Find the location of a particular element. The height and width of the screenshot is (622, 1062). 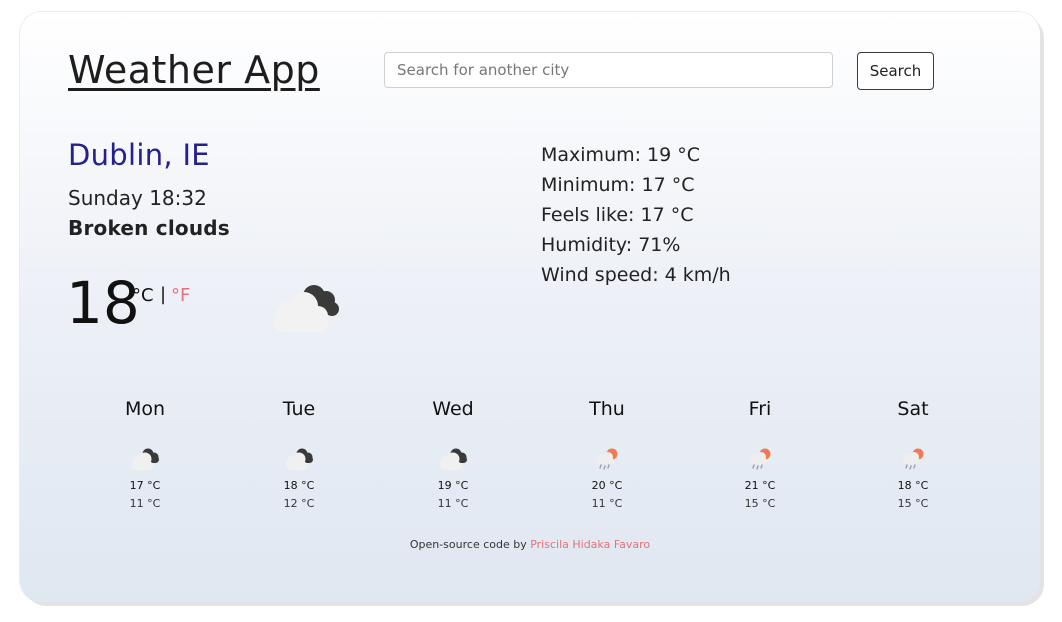

forecast-day: Fri 21 °C 15 °C is located at coordinates (760, 453).